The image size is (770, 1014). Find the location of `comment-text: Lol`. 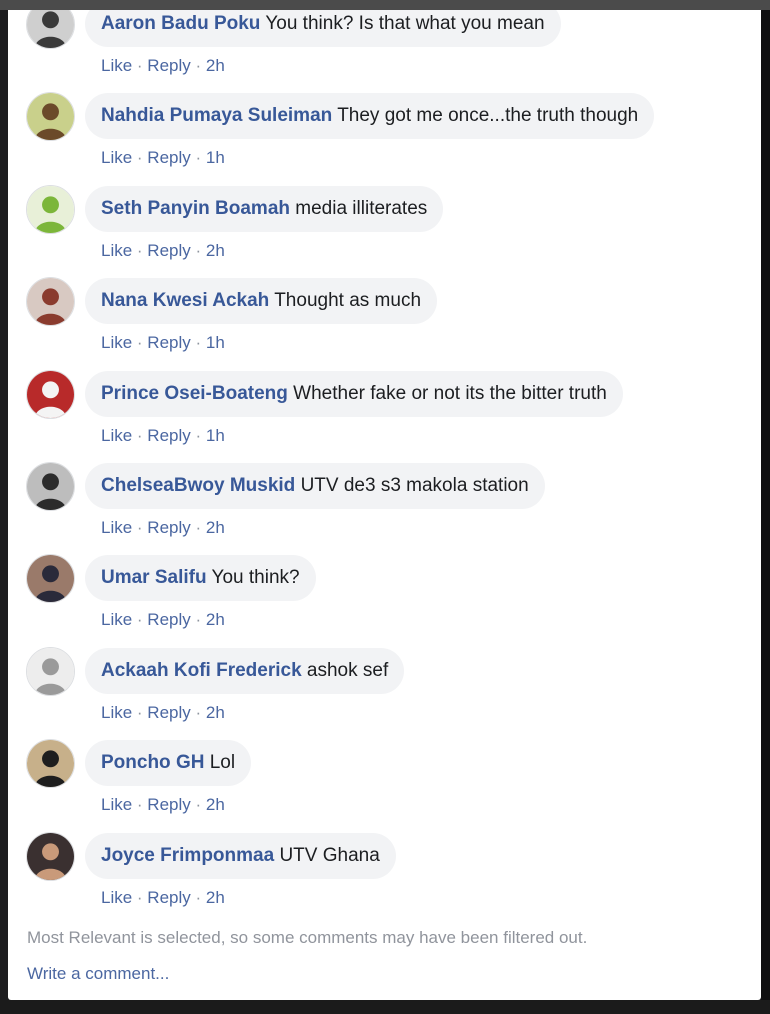

comment-text: Lol is located at coordinates (222, 762).